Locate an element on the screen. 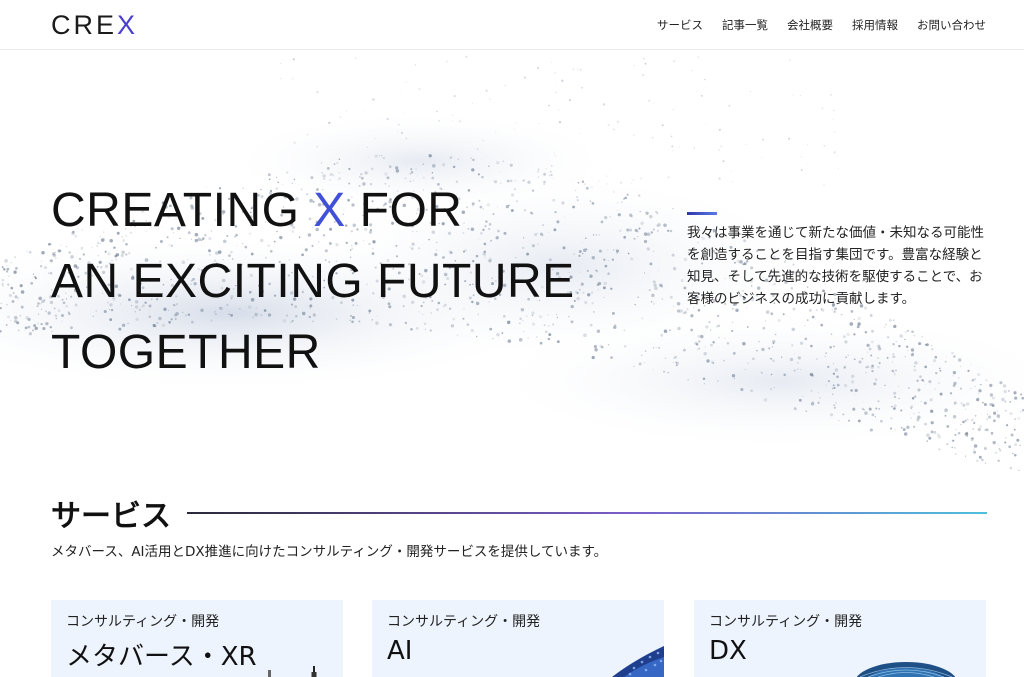  card-title: AI is located at coordinates (400, 651).